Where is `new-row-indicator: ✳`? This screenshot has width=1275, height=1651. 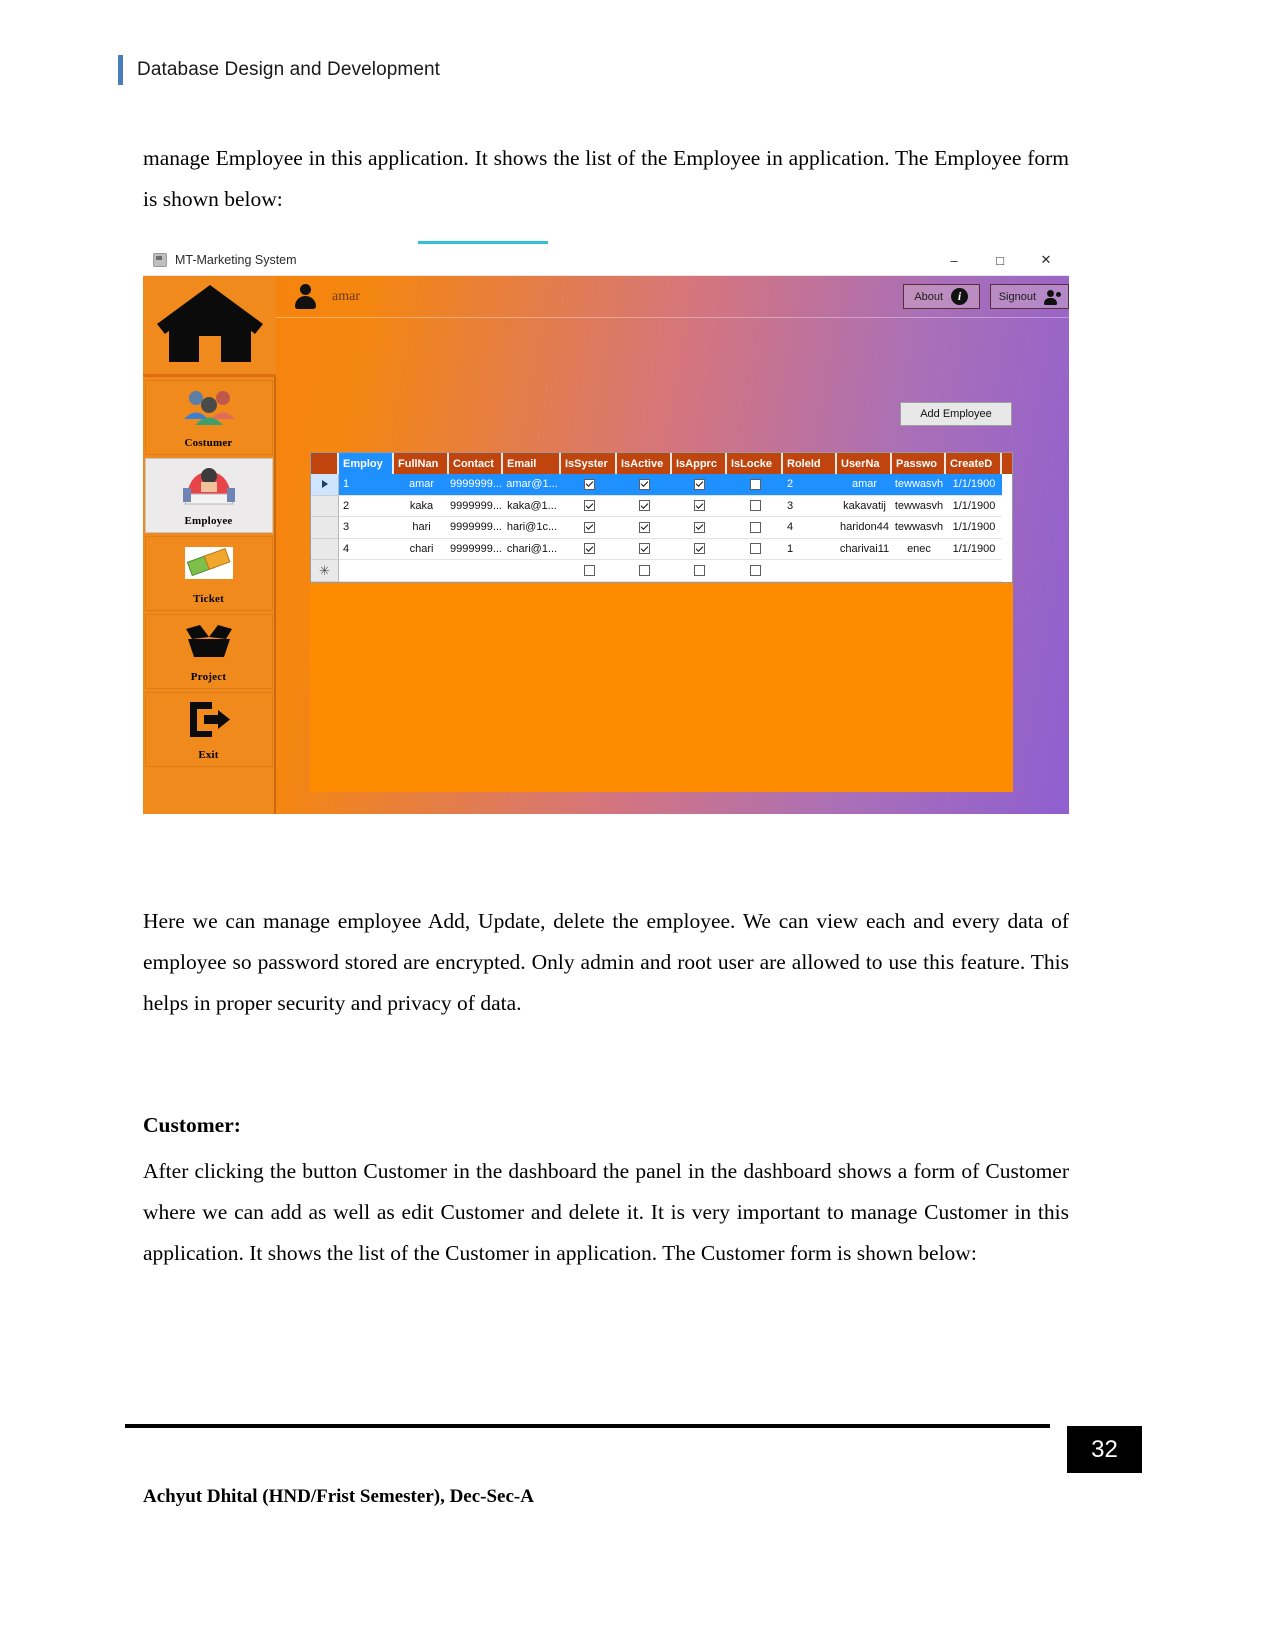
new-row-indicator: ✳ is located at coordinates (325, 571).